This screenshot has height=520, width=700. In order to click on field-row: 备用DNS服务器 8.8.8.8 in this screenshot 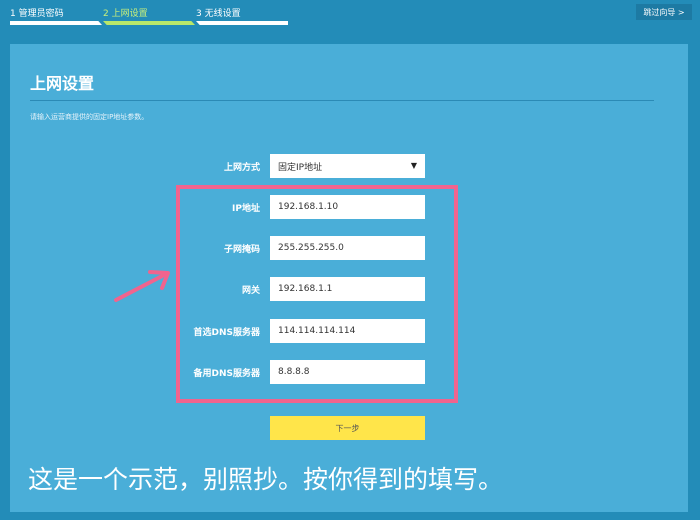, I will do `click(349, 372)`.